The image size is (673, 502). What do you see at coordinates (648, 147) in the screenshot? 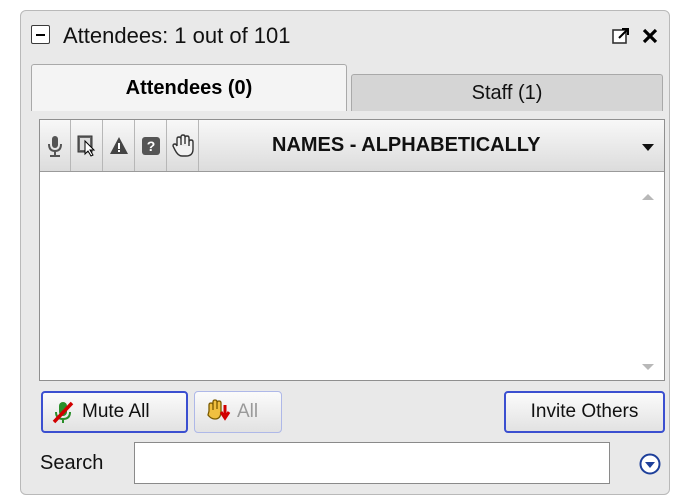
I see `sort-dropdown-icon` at bounding box center [648, 147].